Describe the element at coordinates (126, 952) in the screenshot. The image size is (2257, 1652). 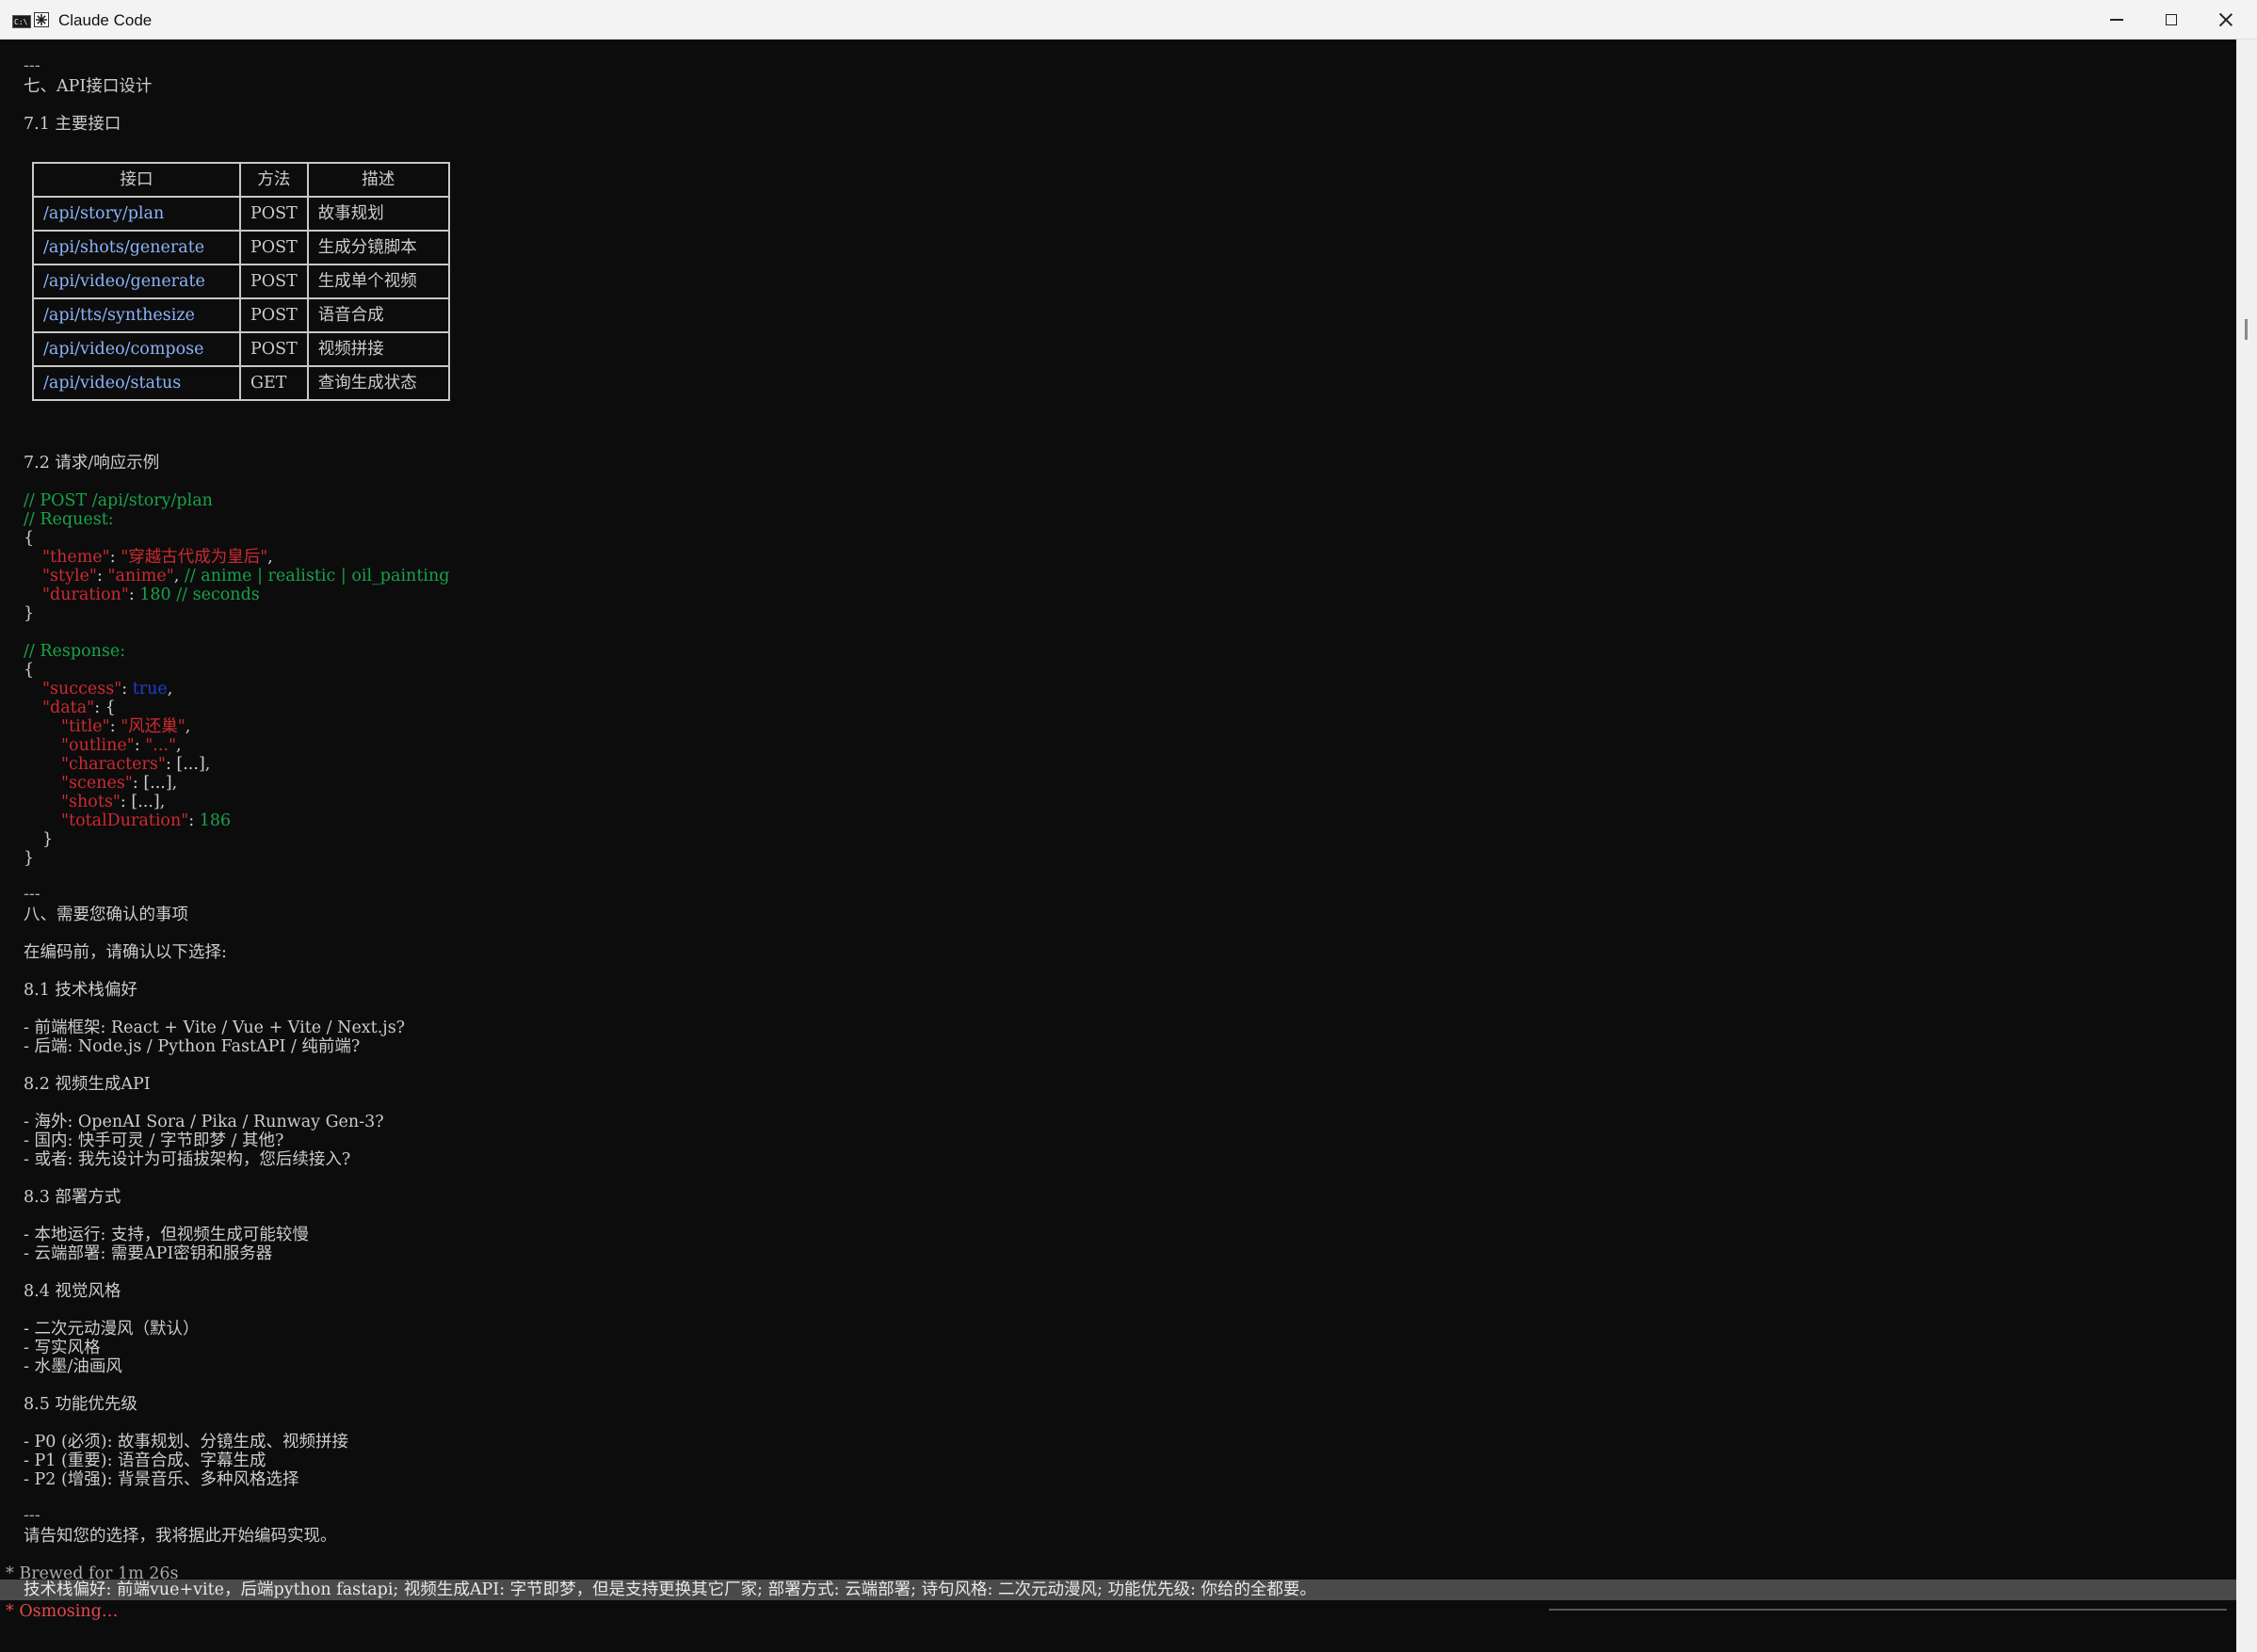
I see `paragraph: 在编码前，请确认以下选择:` at that location.